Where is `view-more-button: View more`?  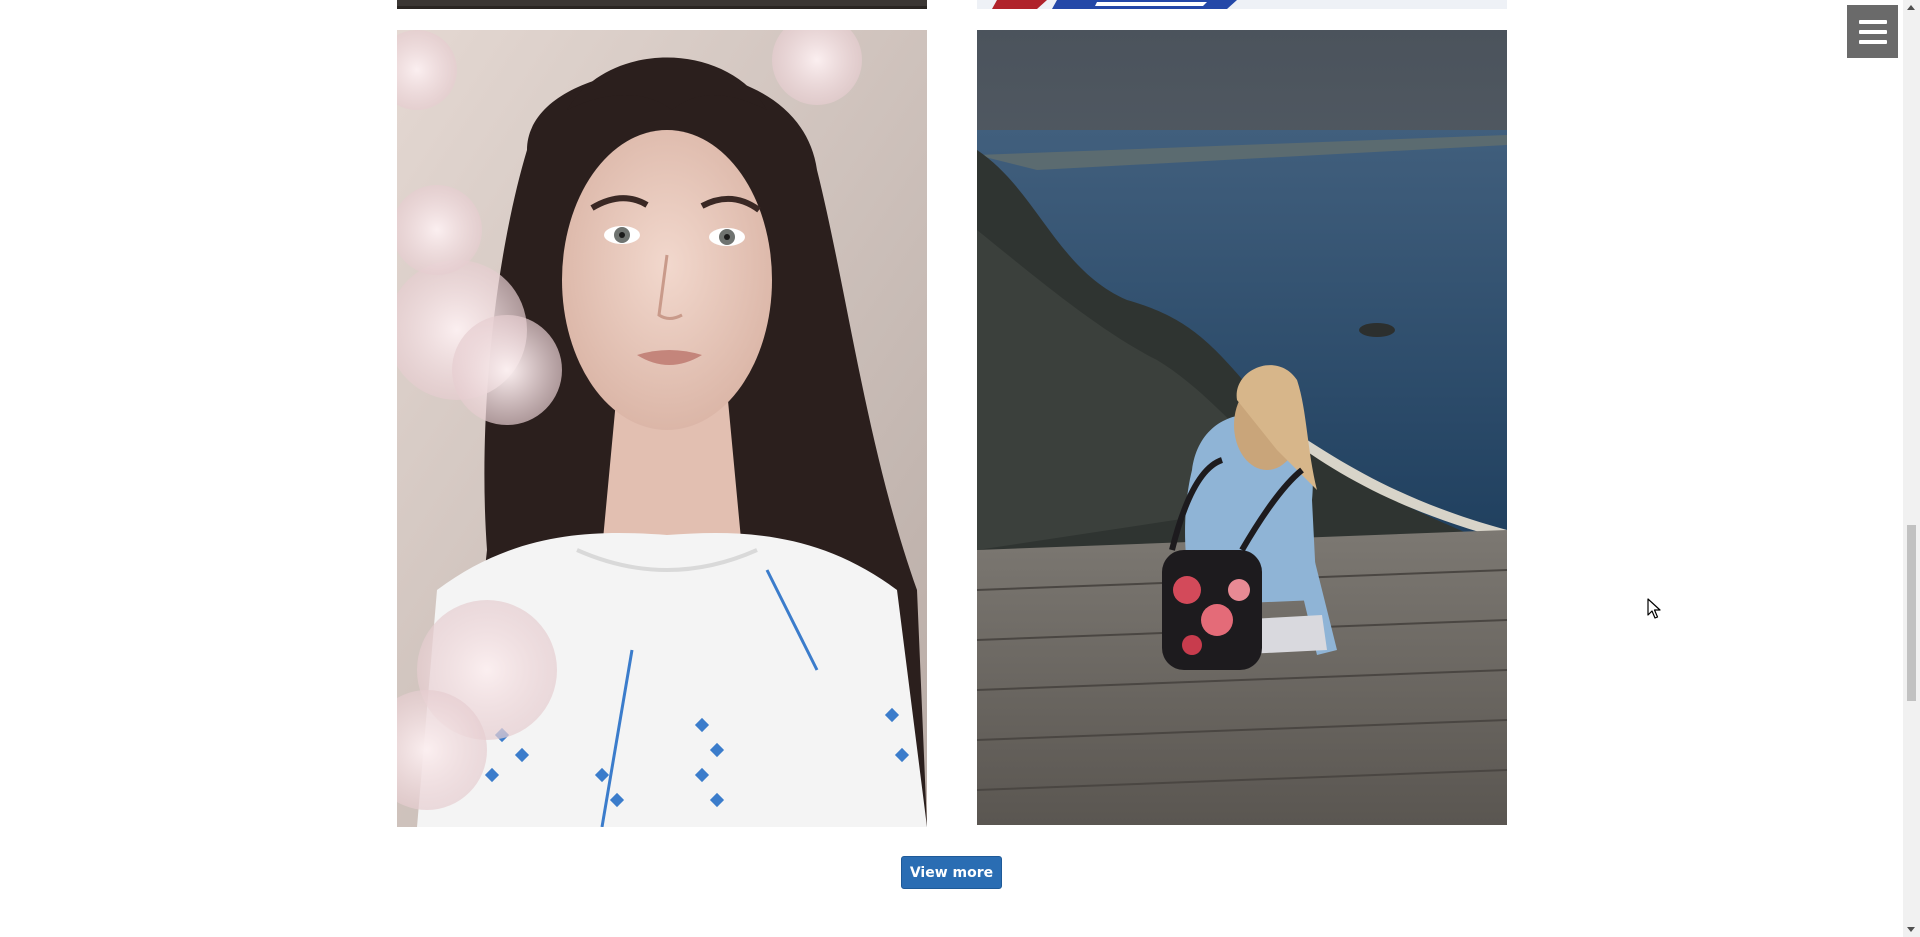
view-more-button: View more is located at coordinates (951, 872).